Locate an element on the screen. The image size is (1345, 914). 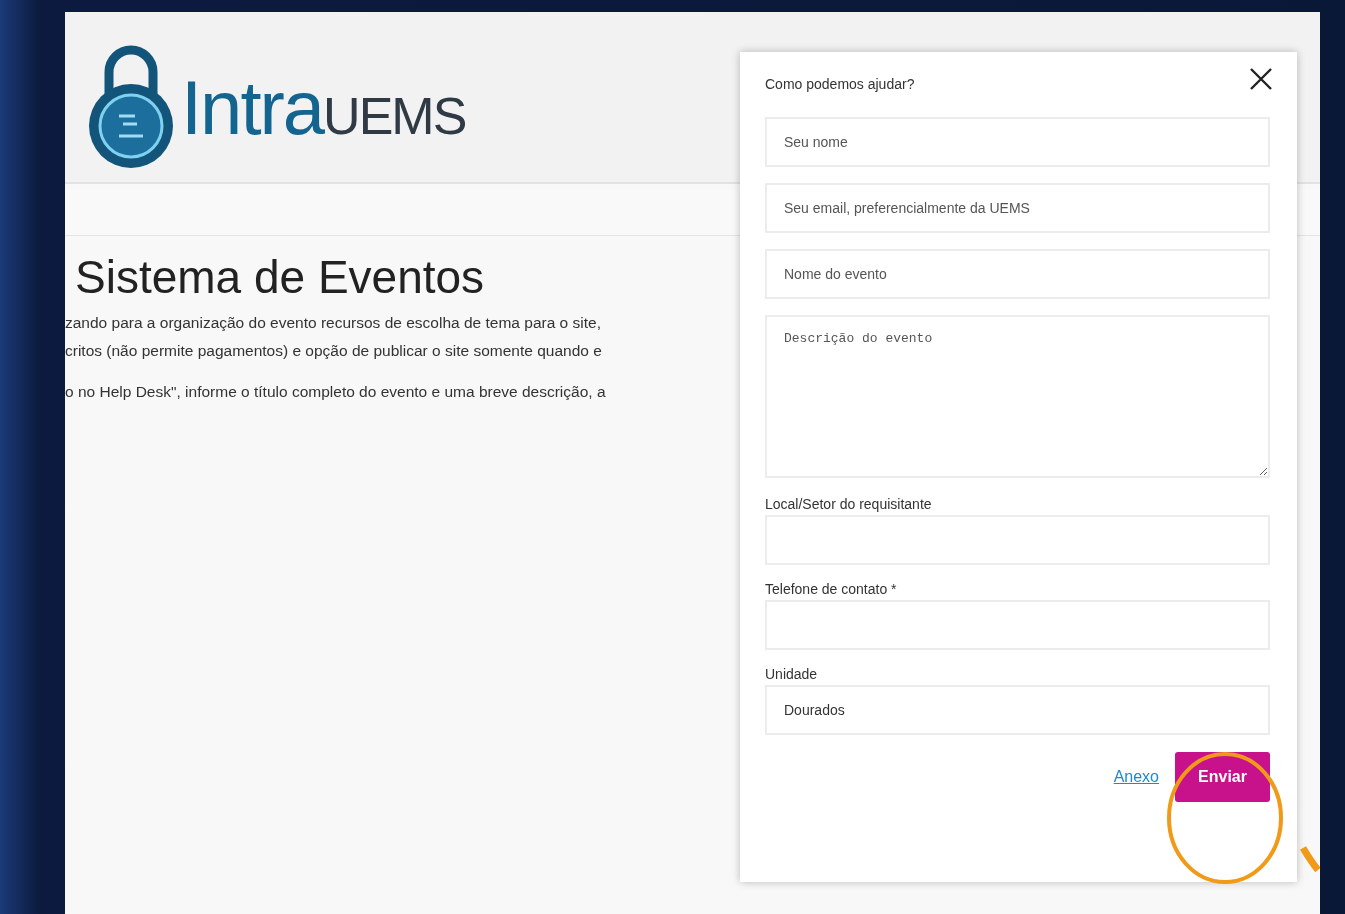
paragraph-text: critos (não permite pagamentos) e opção de publicar o site somente quando e is located at coordinates (334, 351).